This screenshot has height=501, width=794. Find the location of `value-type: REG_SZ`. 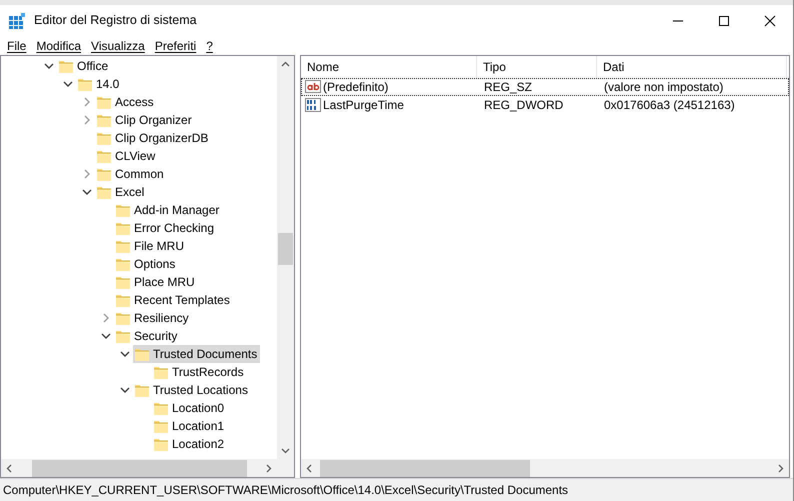

value-type: REG_SZ is located at coordinates (508, 87).